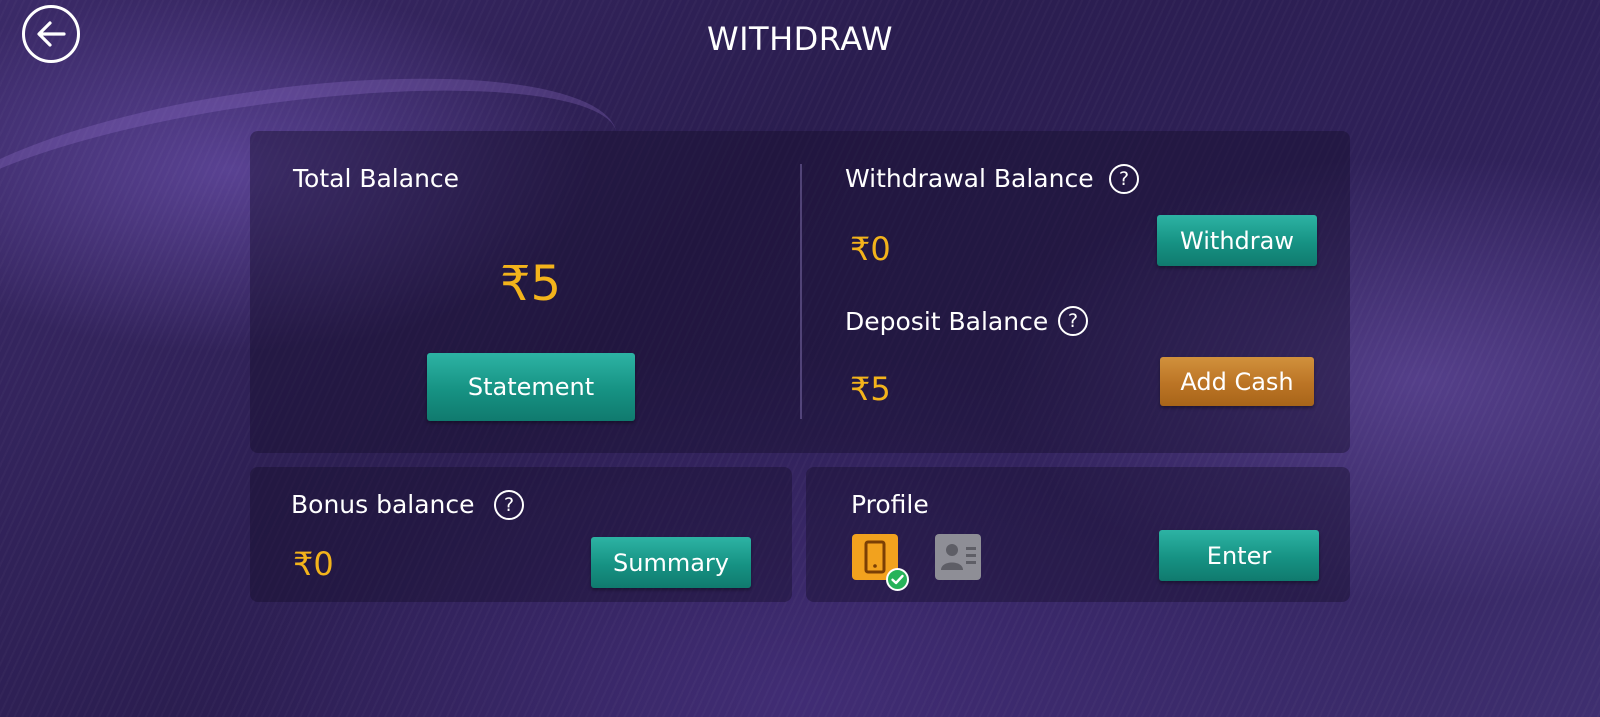  I want to click on deposit-balance-amount: ₹5, so click(870, 389).